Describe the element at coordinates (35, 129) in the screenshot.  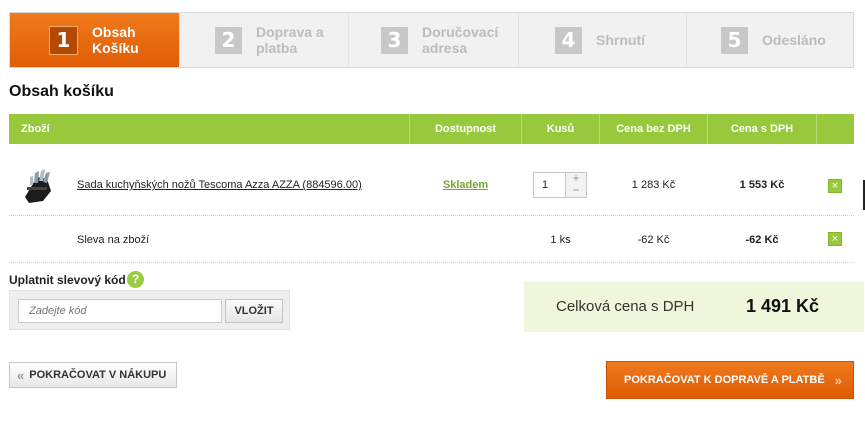
I see `header-product: Zboží` at that location.